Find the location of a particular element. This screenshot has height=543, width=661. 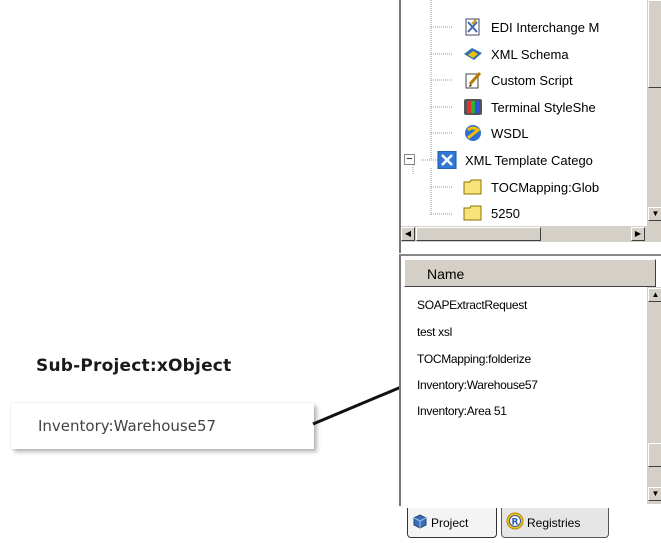

tree-item: Terminal StyleShe is located at coordinates (529, 107).